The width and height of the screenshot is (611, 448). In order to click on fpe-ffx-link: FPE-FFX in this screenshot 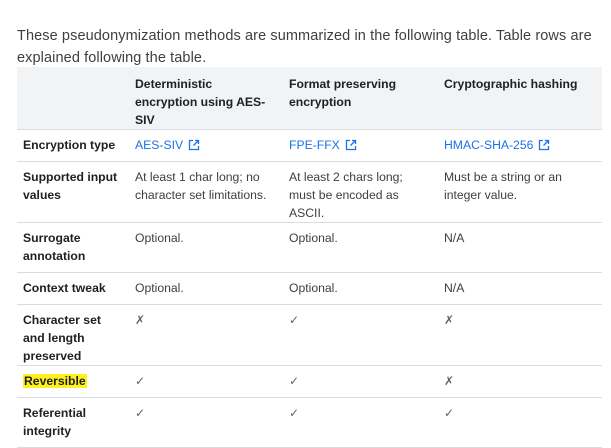, I will do `click(323, 145)`.